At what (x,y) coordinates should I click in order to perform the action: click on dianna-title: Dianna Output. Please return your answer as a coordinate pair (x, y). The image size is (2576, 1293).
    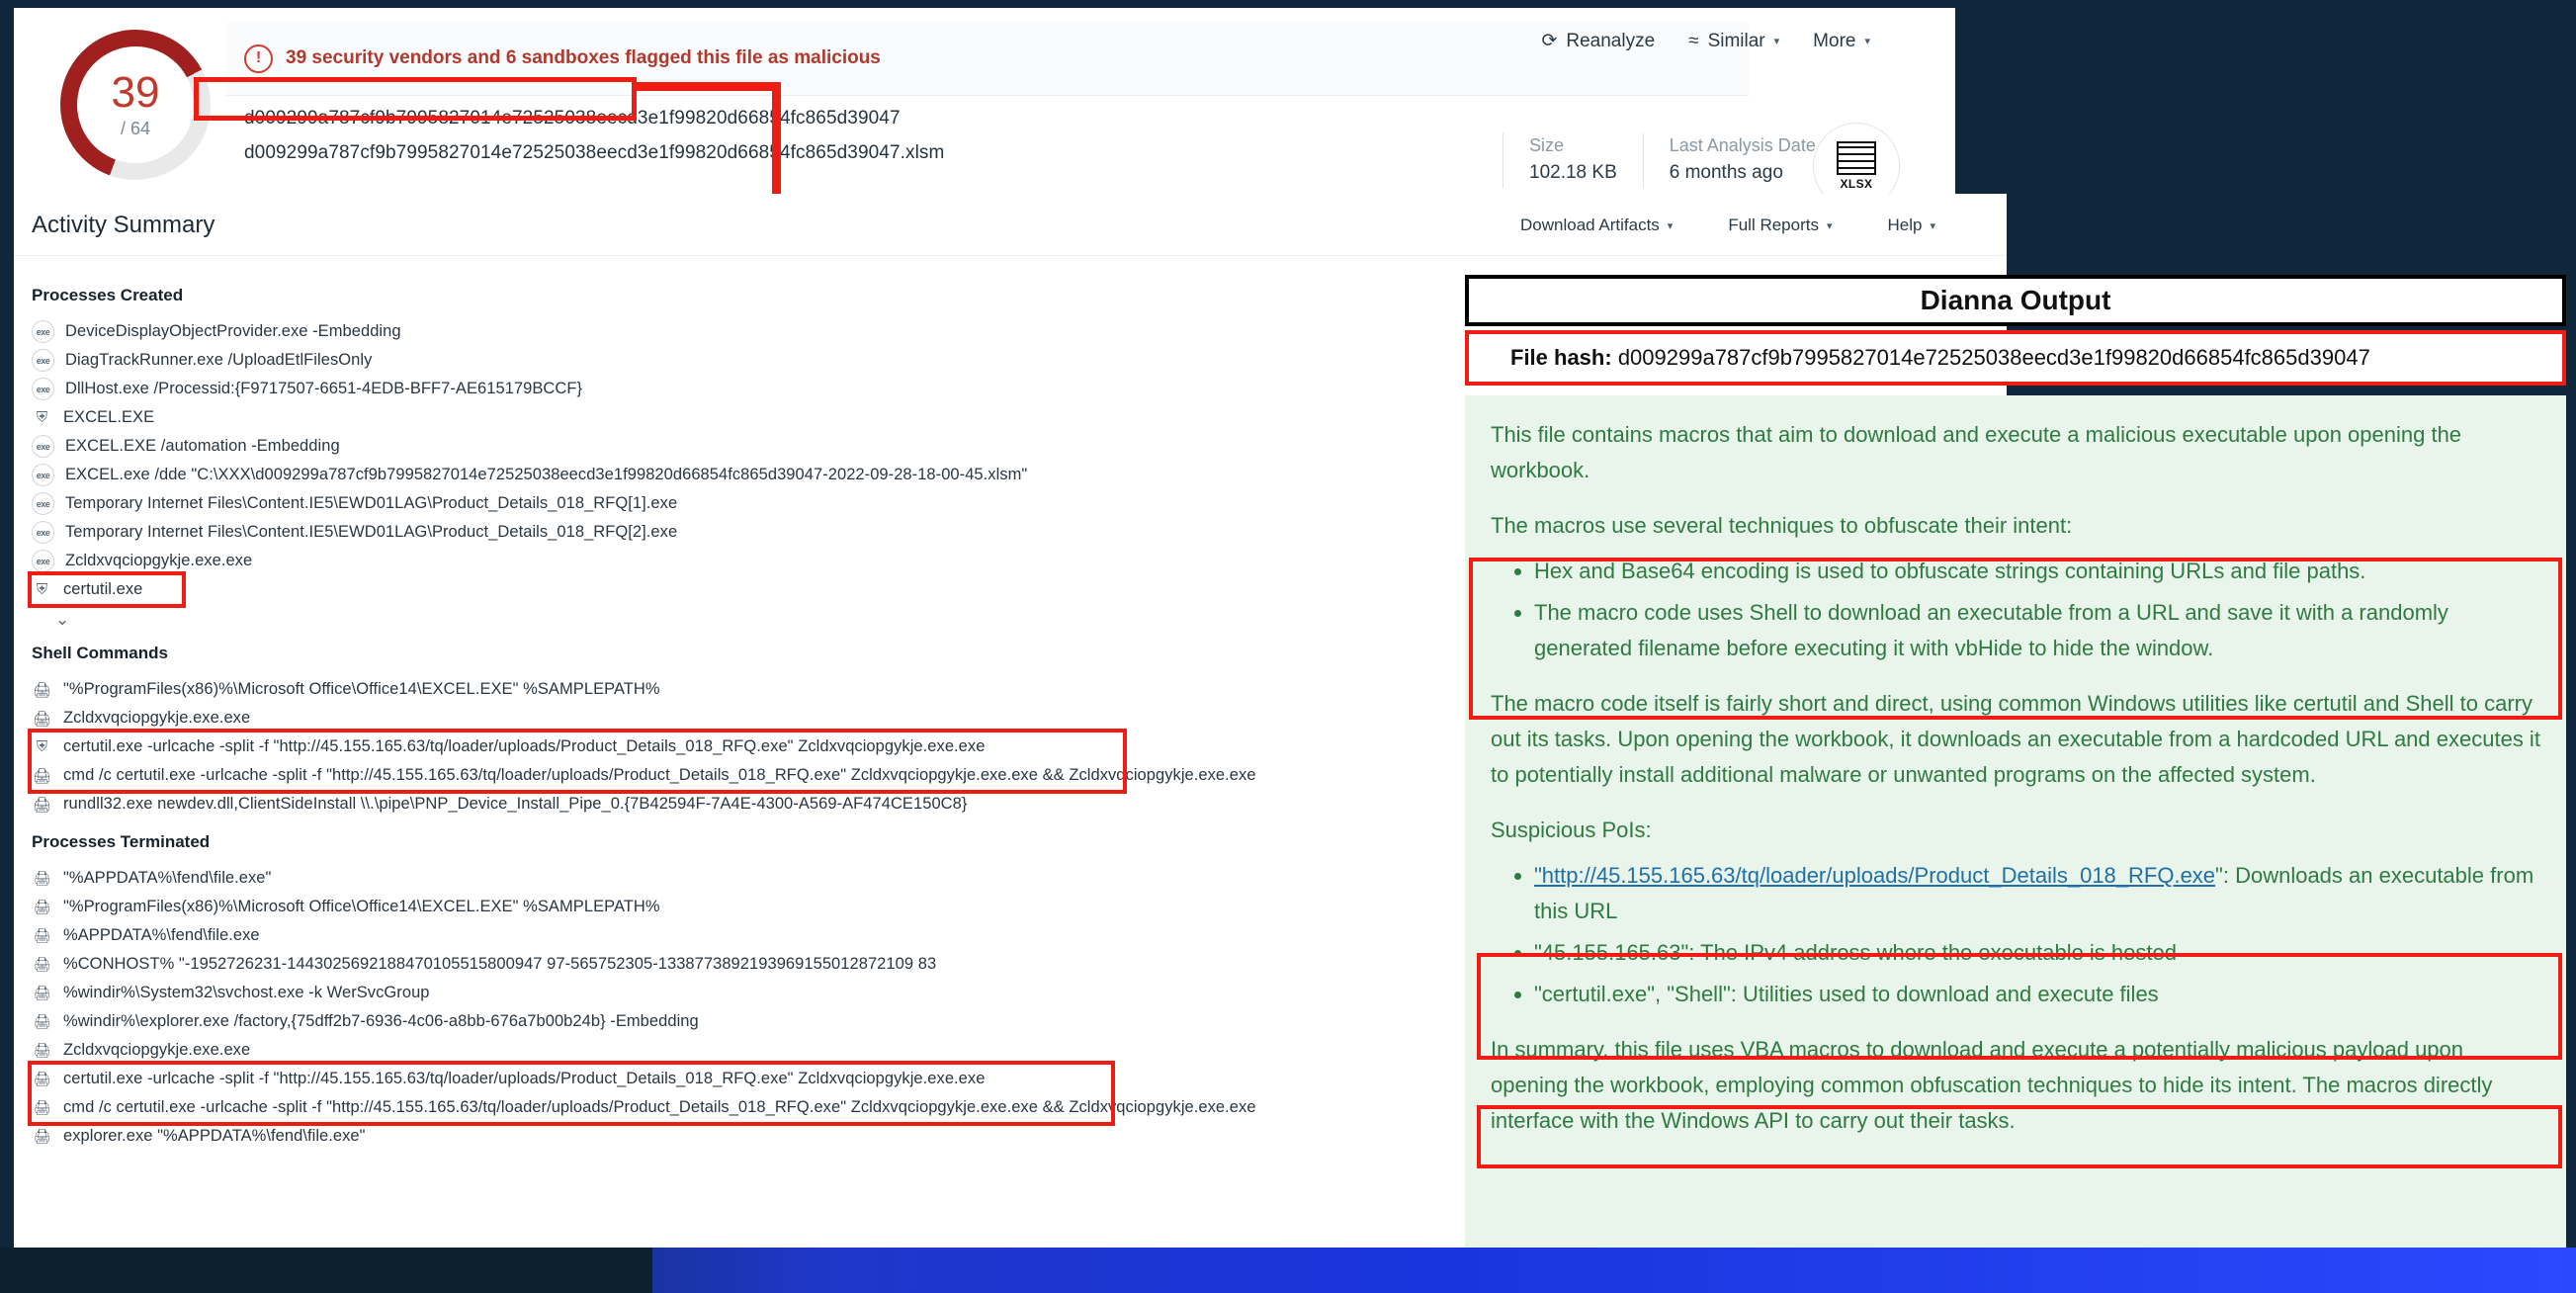
    Looking at the image, I should click on (2015, 300).